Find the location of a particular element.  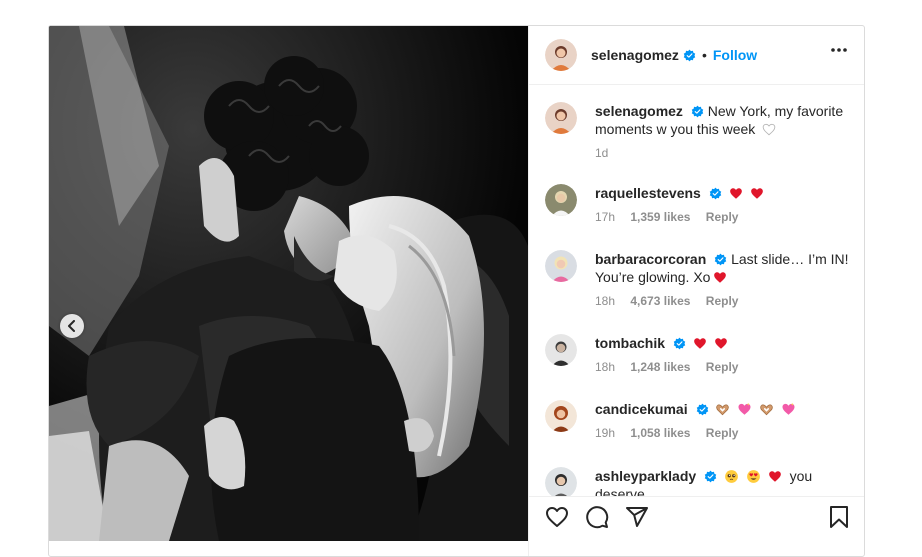

chevron-left-icon is located at coordinates (71, 326).